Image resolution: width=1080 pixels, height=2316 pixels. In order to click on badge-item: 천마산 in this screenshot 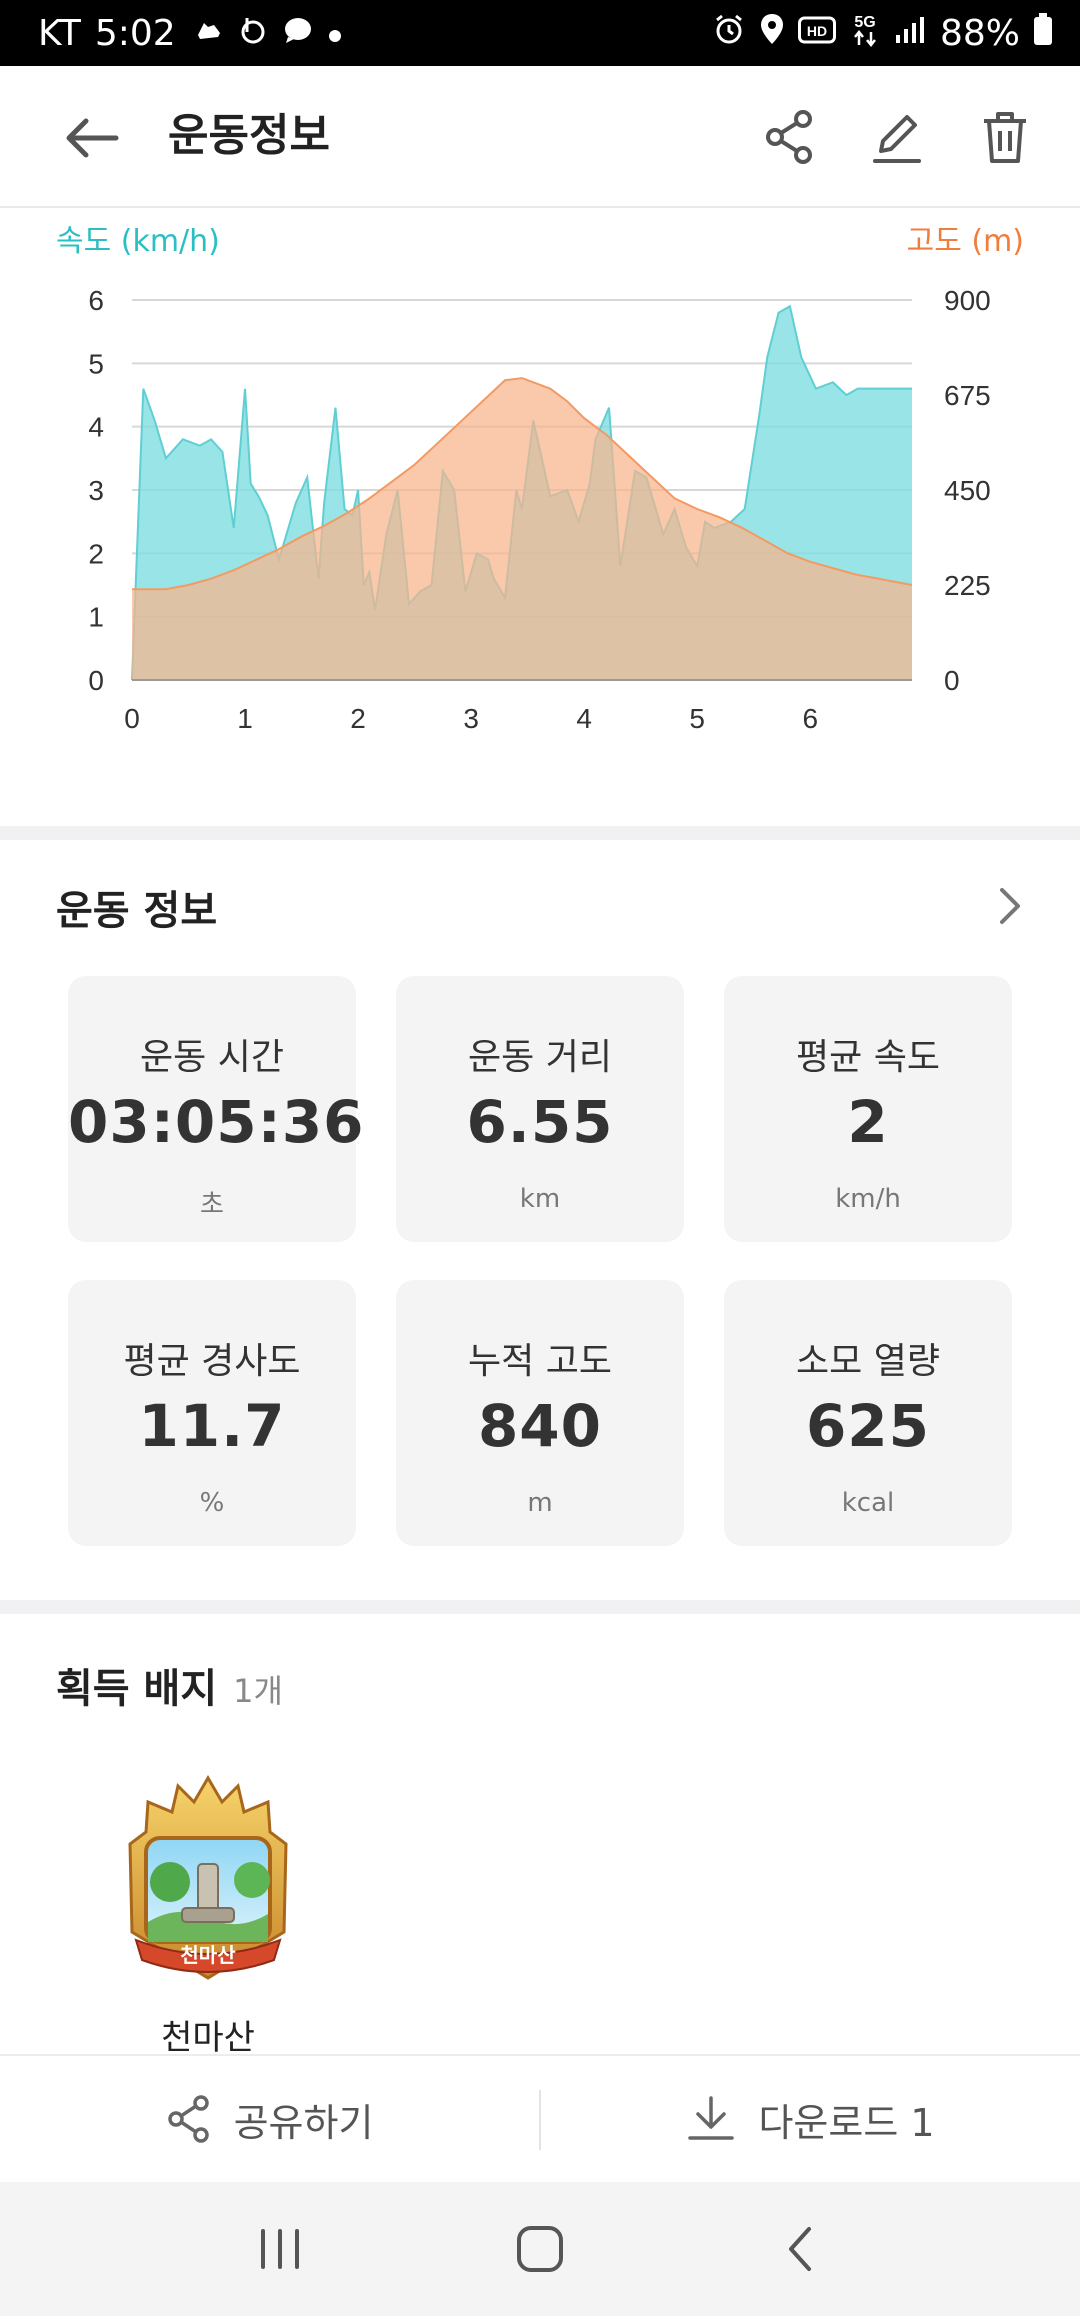, I will do `click(208, 1884)`.